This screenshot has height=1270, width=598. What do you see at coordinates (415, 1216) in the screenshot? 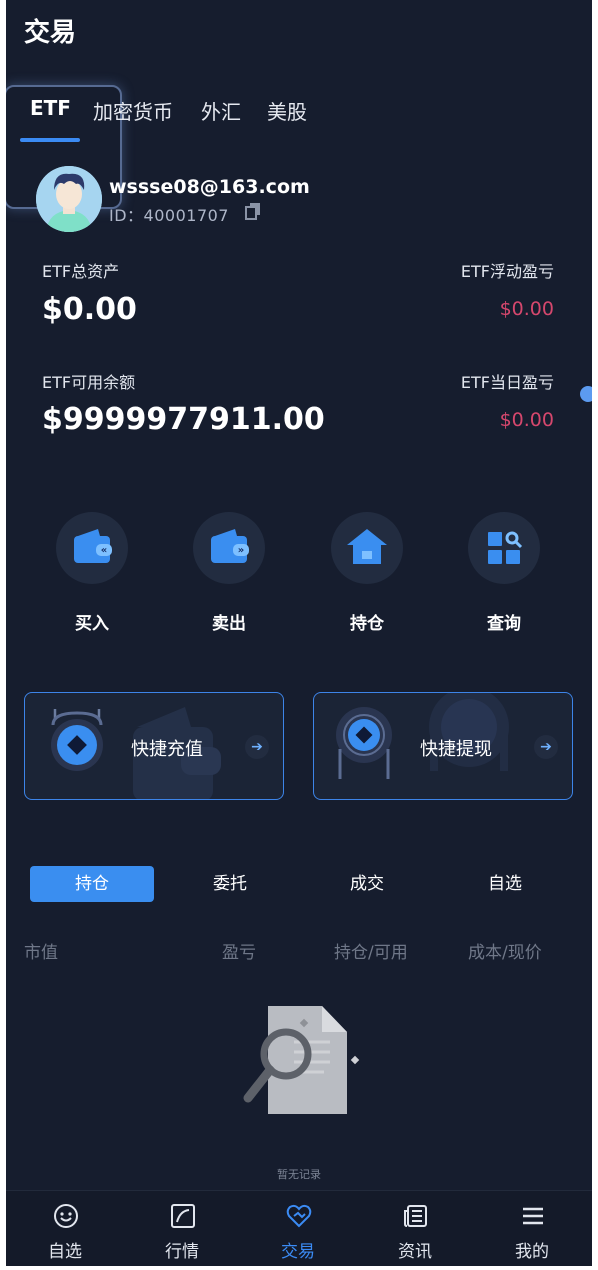
I see `newspaper-icon` at bounding box center [415, 1216].